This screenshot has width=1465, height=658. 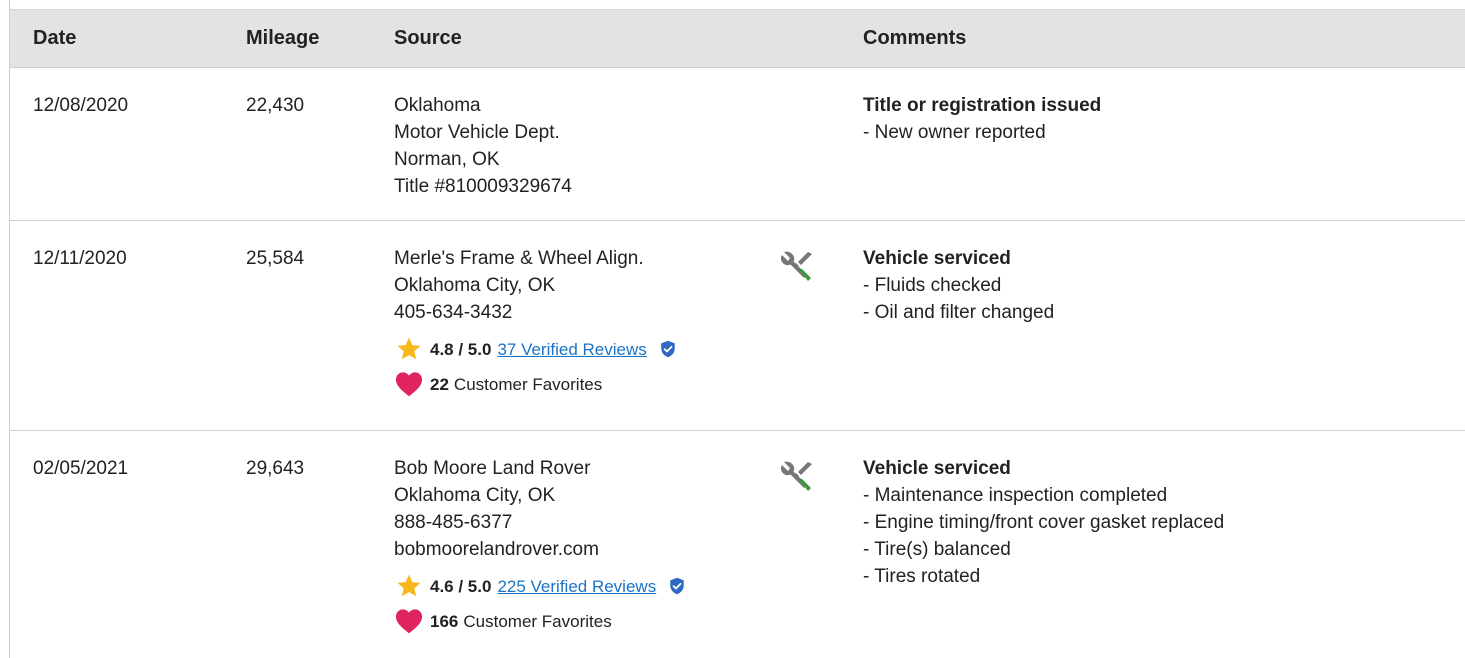 What do you see at coordinates (80, 258) in the screenshot?
I see `row-date: 12/11/2020` at bounding box center [80, 258].